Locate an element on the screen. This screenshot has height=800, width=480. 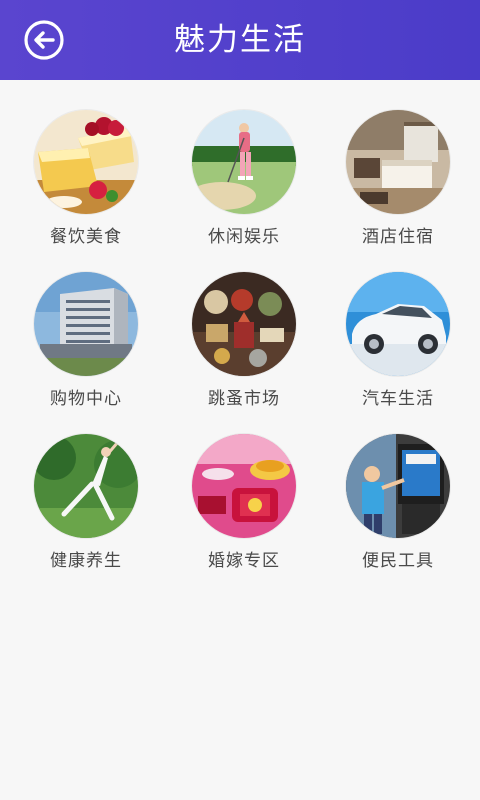
white-car-image is located at coordinates (398, 324).